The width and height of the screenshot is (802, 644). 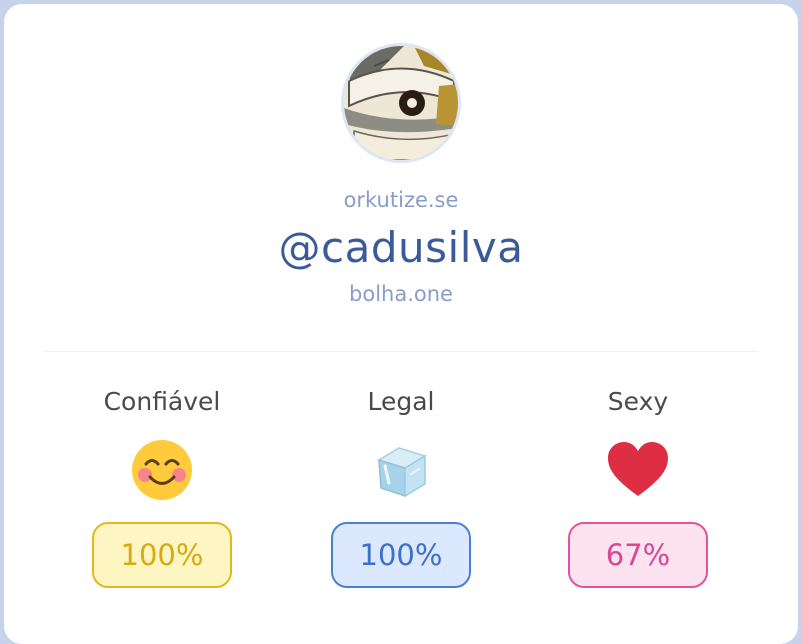 I want to click on ice-cube-icon, so click(x=401, y=470).